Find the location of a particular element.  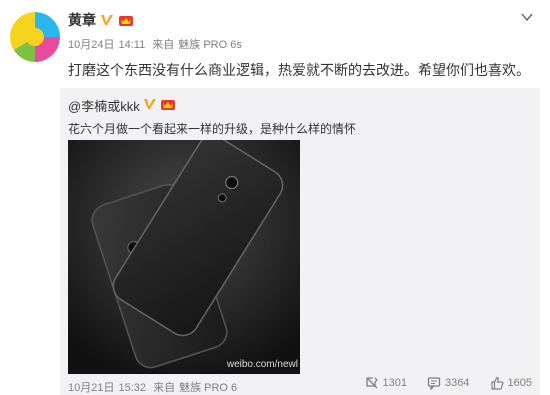

post-text: 打磨这个东西没有什么商业逻辑，热爱就不断的去改进。希望你们也喜欢。 is located at coordinates (299, 70).